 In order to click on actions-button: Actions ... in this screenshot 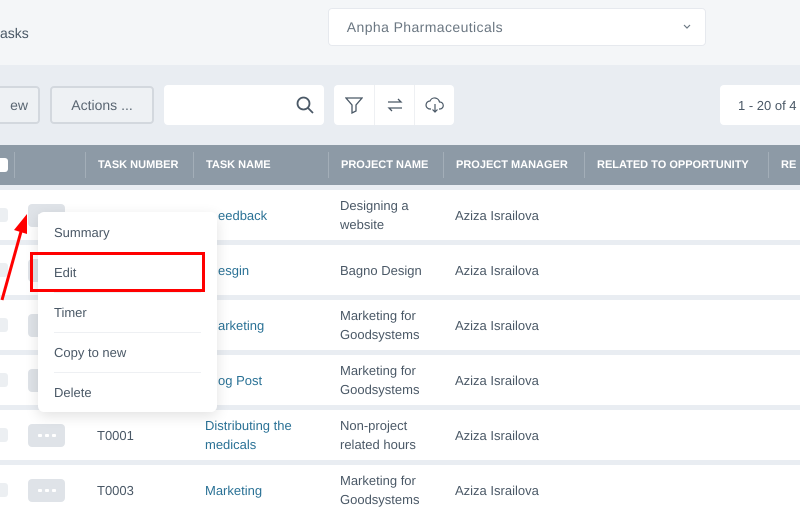, I will do `click(102, 105)`.